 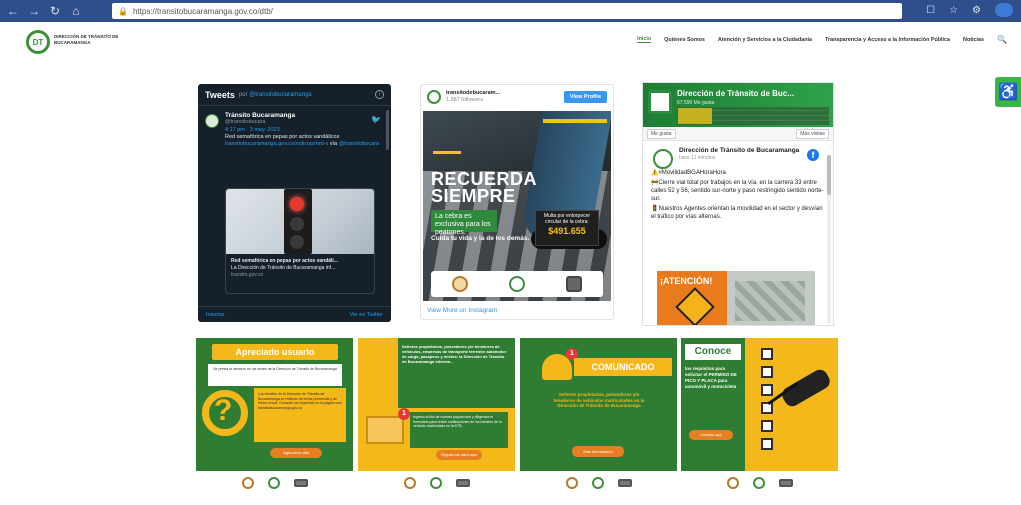 I want to click on dtb-logo-icon, so click(x=516, y=284).